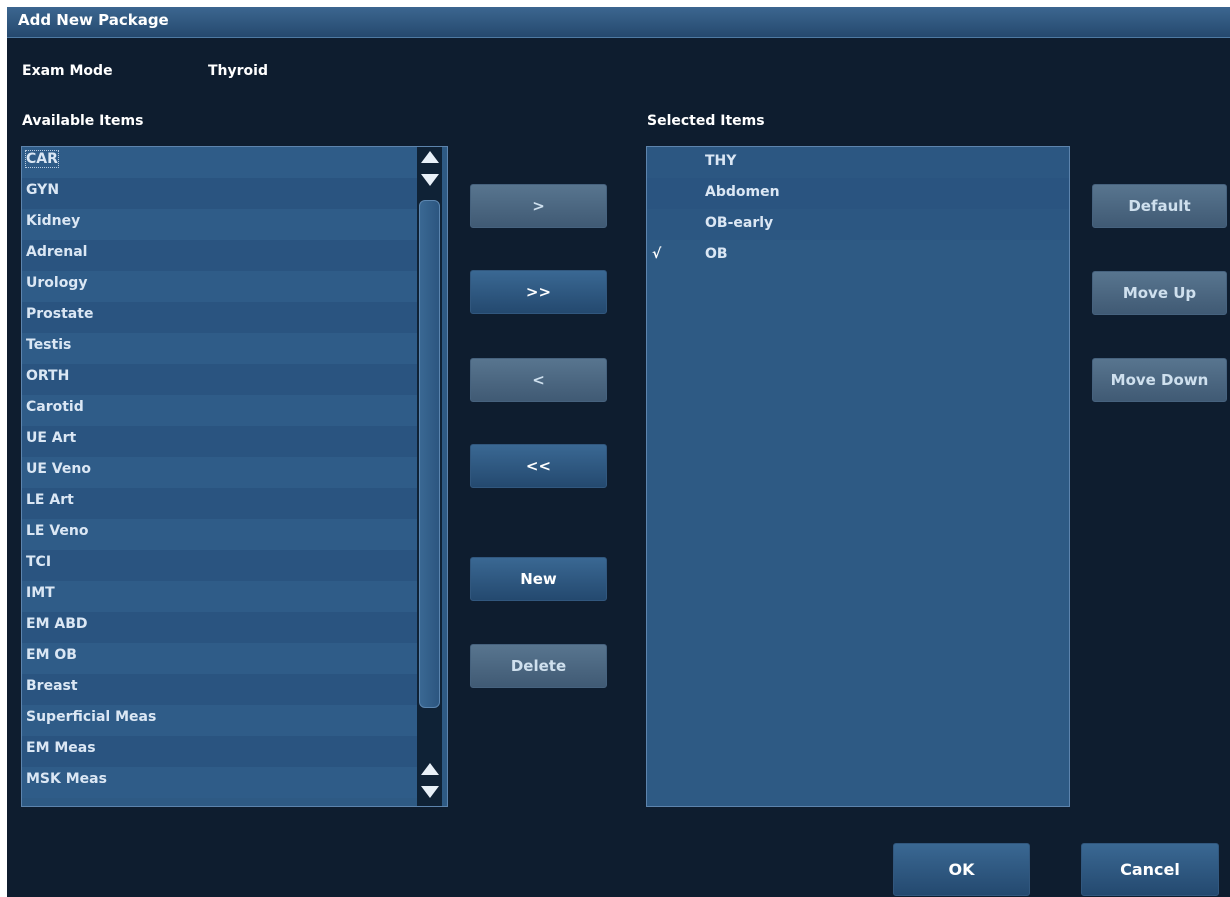 This screenshot has width=1230, height=897. Describe the element at coordinates (66, 779) in the screenshot. I see `available-item-label: MSK Meas` at that location.